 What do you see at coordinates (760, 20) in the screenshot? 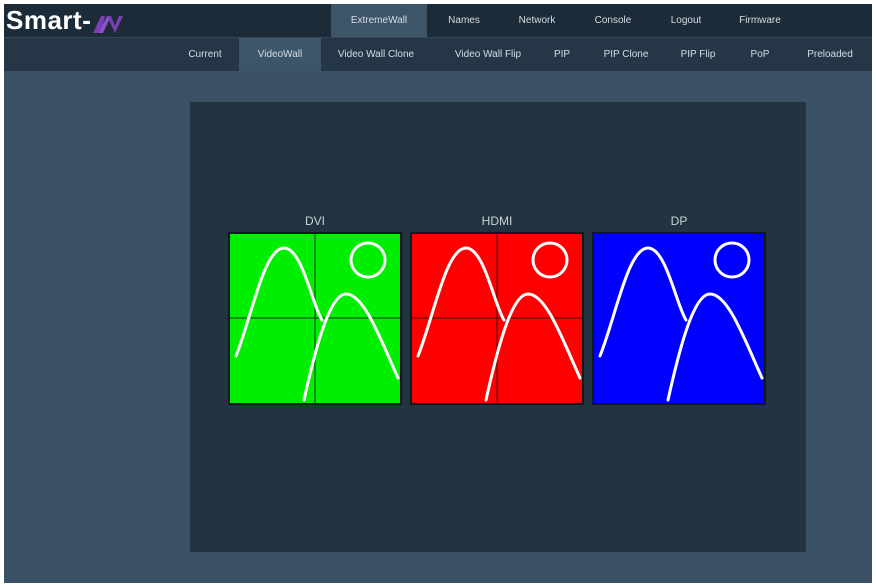
I see `tab-firmware: Firmware` at bounding box center [760, 20].